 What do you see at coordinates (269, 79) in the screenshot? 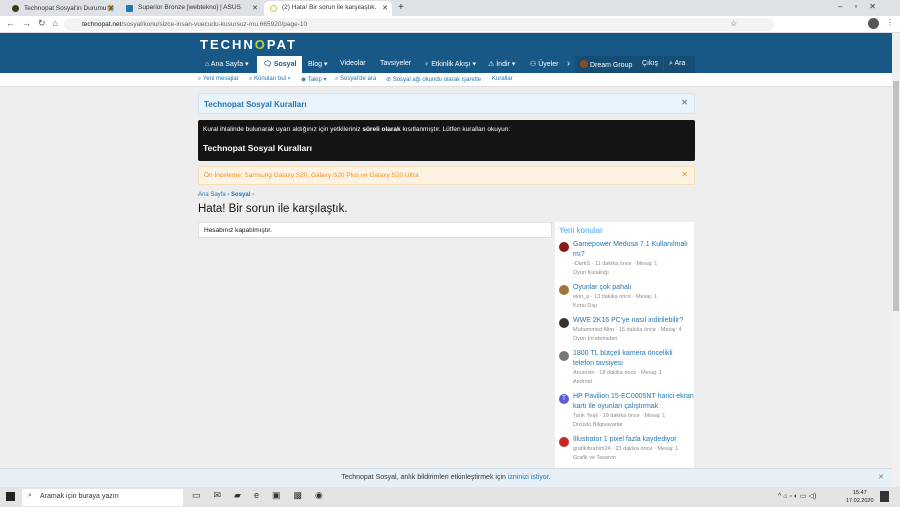
I see `subnav-find-threads: ⌕ Konuları bul ▾` at bounding box center [269, 79].